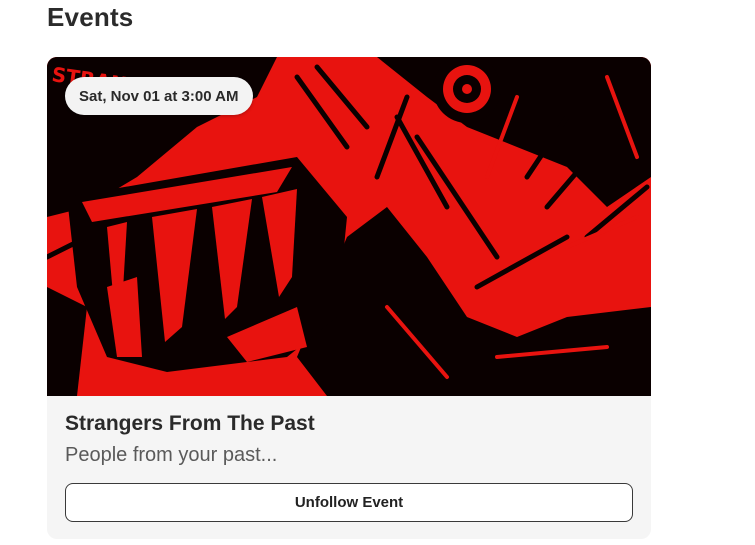 The image size is (755, 545). What do you see at coordinates (190, 424) in the screenshot?
I see `event-title: Strangers From The Past` at bounding box center [190, 424].